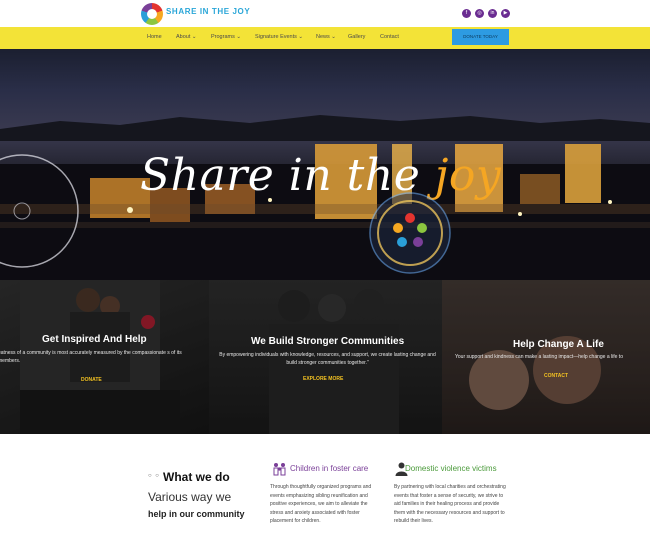 This screenshot has width=650, height=552. What do you see at coordinates (190, 497) in the screenshot?
I see `what-we-do-subtitle: Various way we` at bounding box center [190, 497].